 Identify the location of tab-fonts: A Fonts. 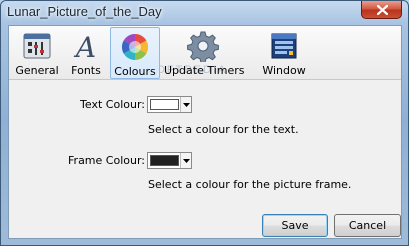
(86, 53).